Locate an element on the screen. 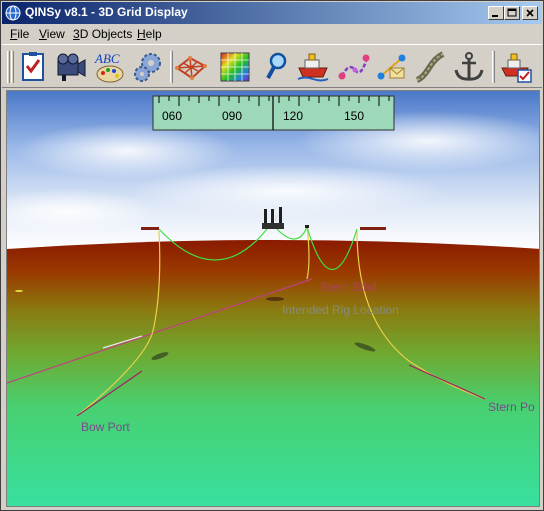 This screenshot has width=544, height=511. checklist-icon is located at coordinates (33, 66).